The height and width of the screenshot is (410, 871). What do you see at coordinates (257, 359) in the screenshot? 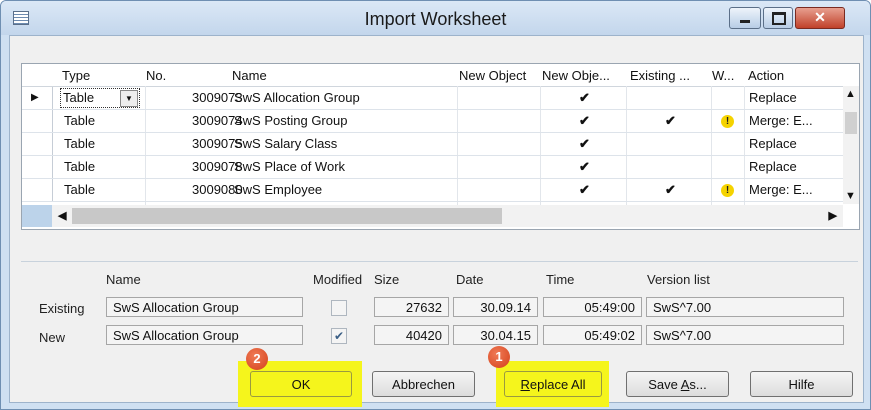
I see `step-badge-2: 2` at bounding box center [257, 359].